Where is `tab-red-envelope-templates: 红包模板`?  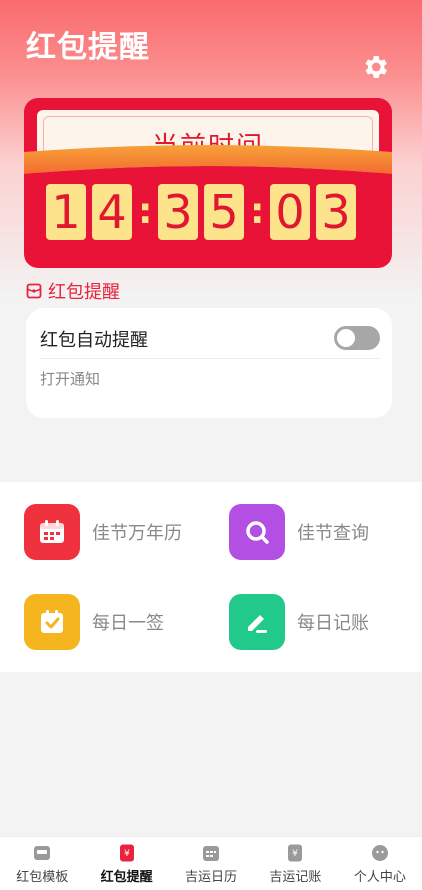 tab-red-envelope-templates: 红包模板 is located at coordinates (42, 863).